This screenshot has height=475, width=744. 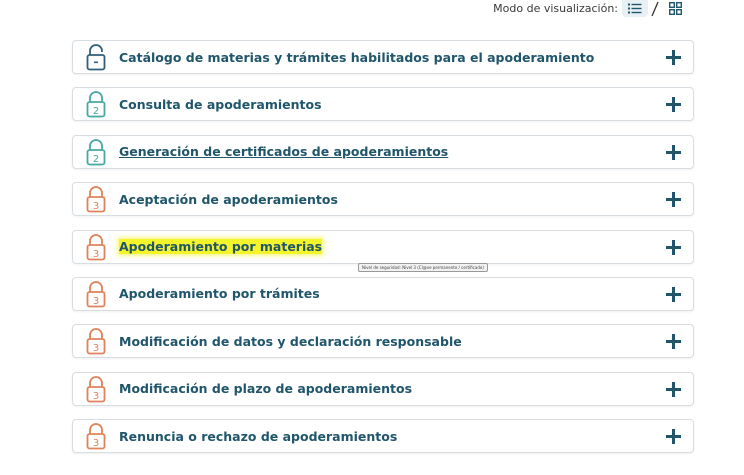 I want to click on procedure-item: 3 Renuncia o rechazo de apoderamientos, so click(x=383, y=436).